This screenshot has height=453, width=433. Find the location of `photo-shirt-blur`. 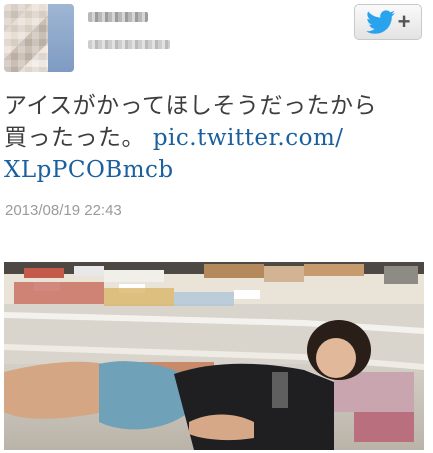

photo-shirt-blur is located at coordinates (280, 390).